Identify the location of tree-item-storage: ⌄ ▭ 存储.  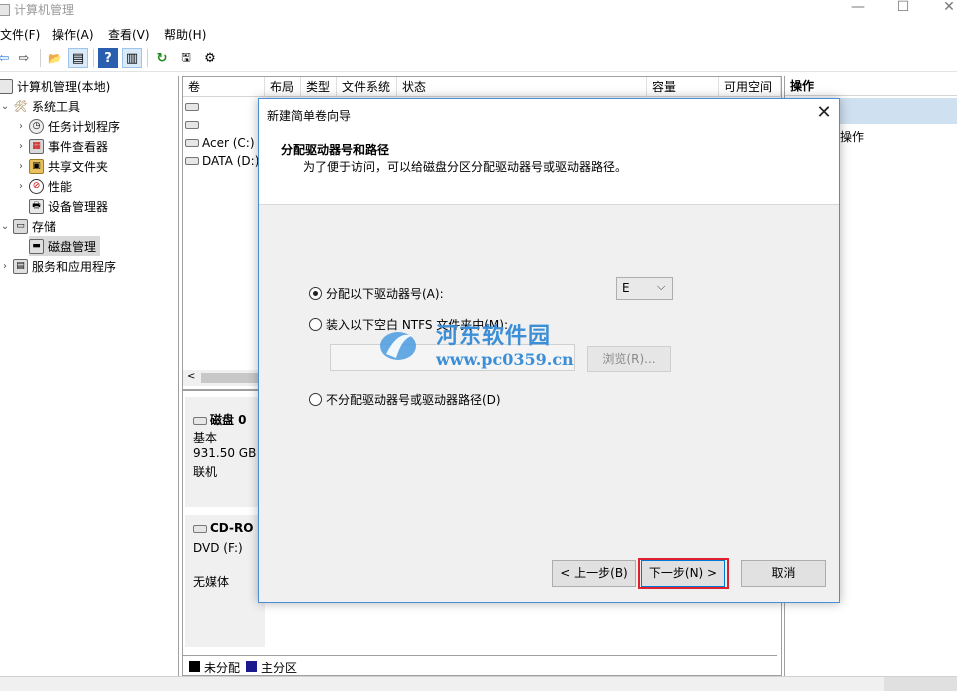
(28, 226).